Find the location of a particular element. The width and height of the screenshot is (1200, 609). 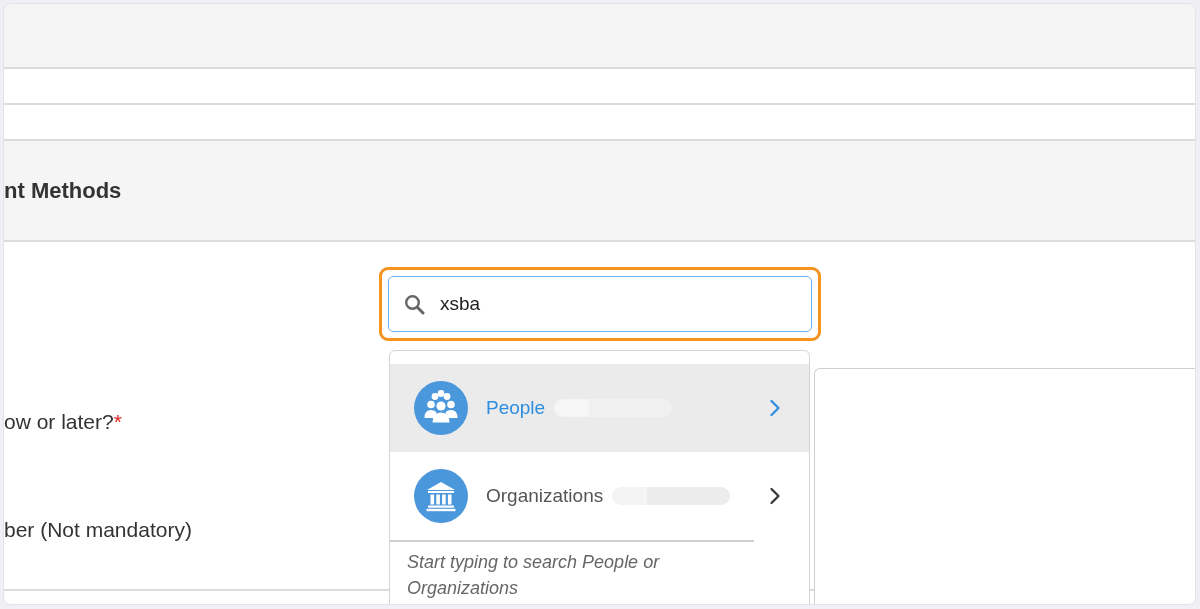

required-mark: * is located at coordinates (117, 422).